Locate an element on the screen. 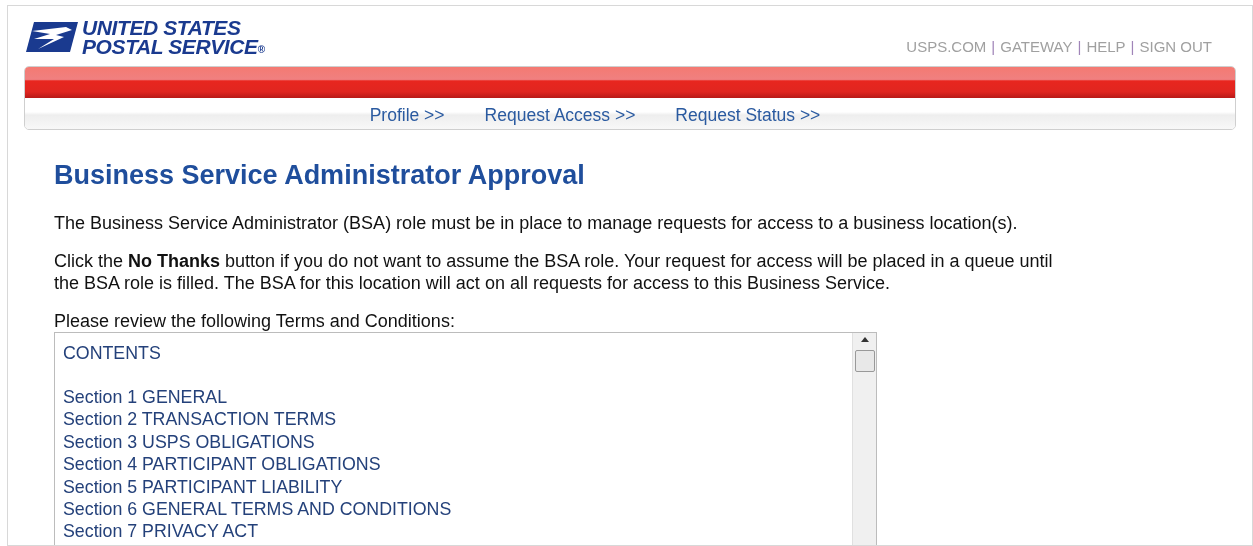  section-entry: Section 7 PRIVACY ACT is located at coordinates (161, 531).